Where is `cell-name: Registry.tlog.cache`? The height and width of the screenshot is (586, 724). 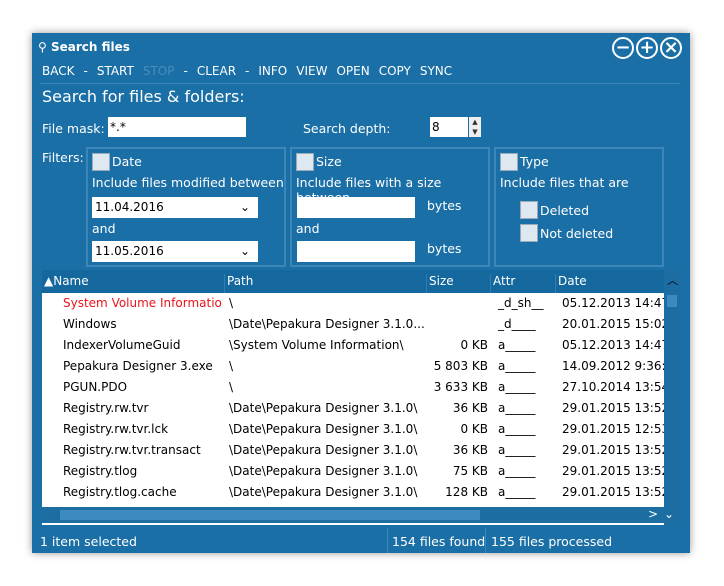 cell-name: Registry.tlog.cache is located at coordinates (120, 492).